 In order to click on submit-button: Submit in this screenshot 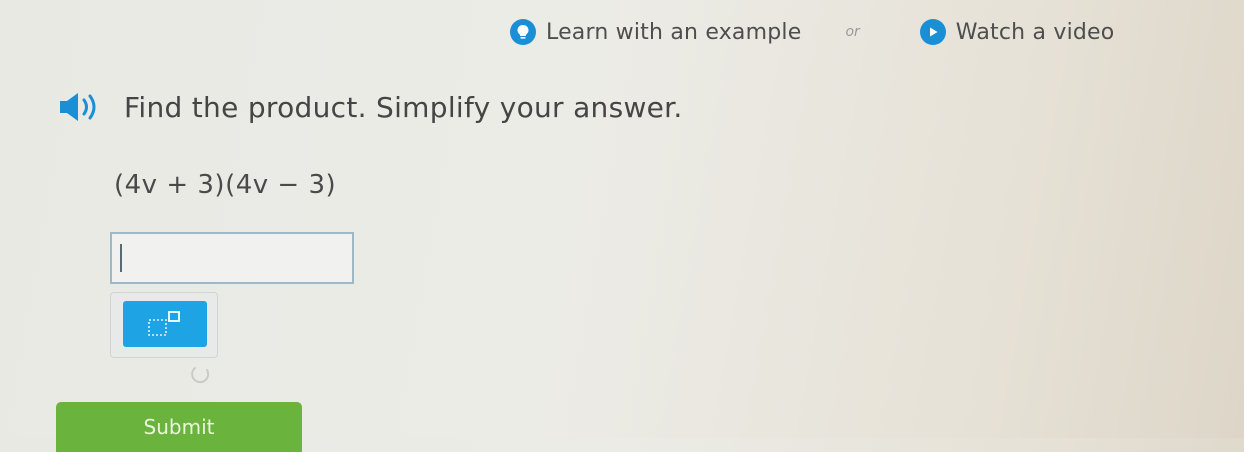, I will do `click(179, 427)`.